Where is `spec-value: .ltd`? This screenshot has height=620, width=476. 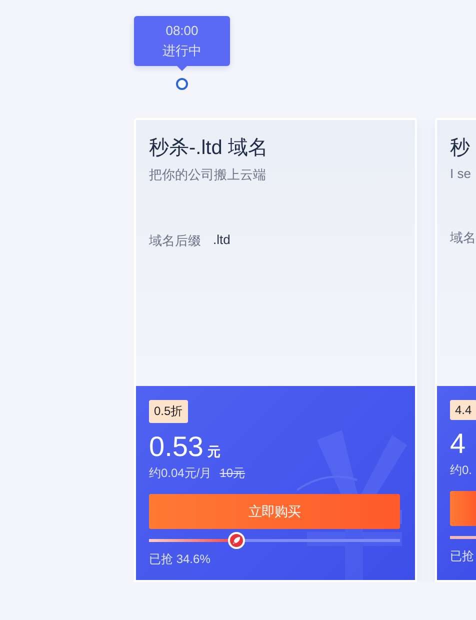 spec-value: .ltd is located at coordinates (221, 240).